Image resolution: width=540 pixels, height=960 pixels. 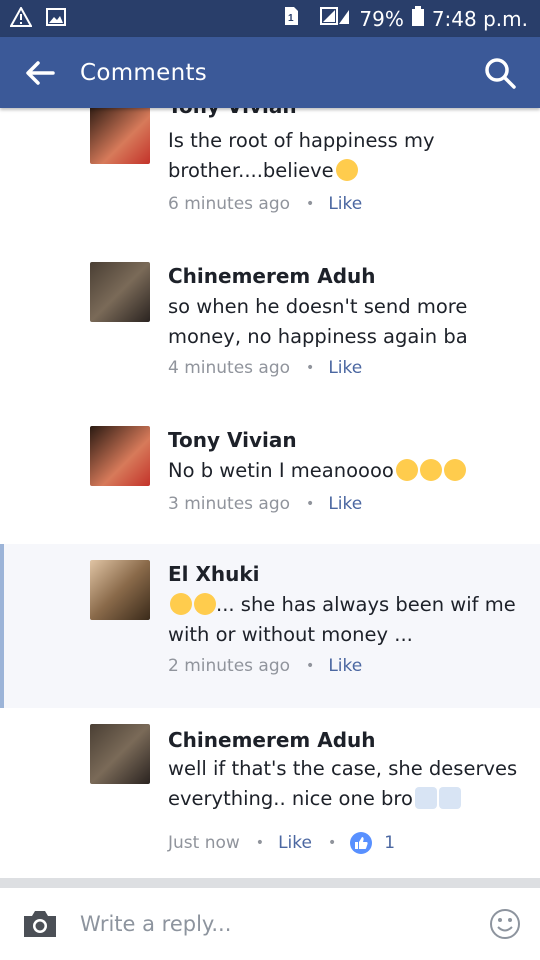 I want to click on like-reaction-icon, so click(x=361, y=843).